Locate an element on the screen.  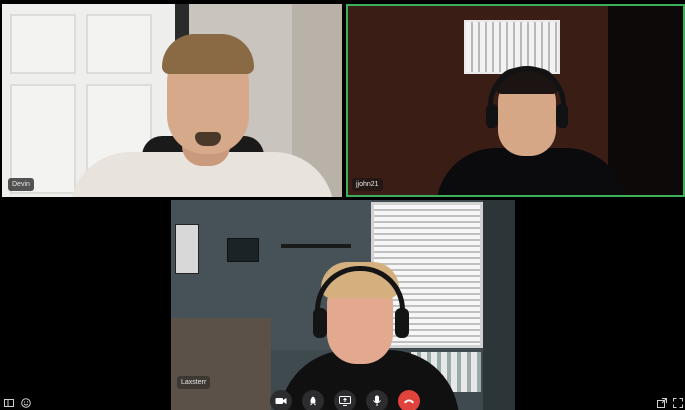
fullscreen-icon is located at coordinates (678, 403).